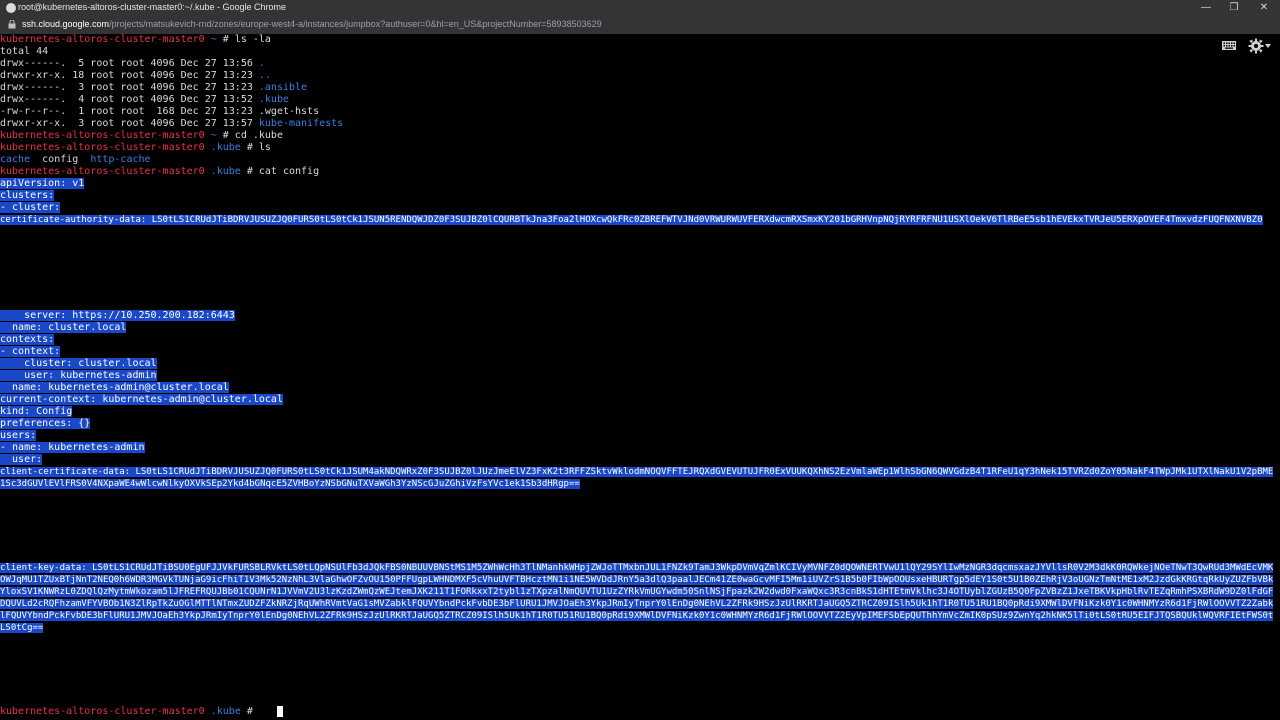 The height and width of the screenshot is (720, 1280). Describe the element at coordinates (21, 459) in the screenshot. I see `config-line: user:` at that location.